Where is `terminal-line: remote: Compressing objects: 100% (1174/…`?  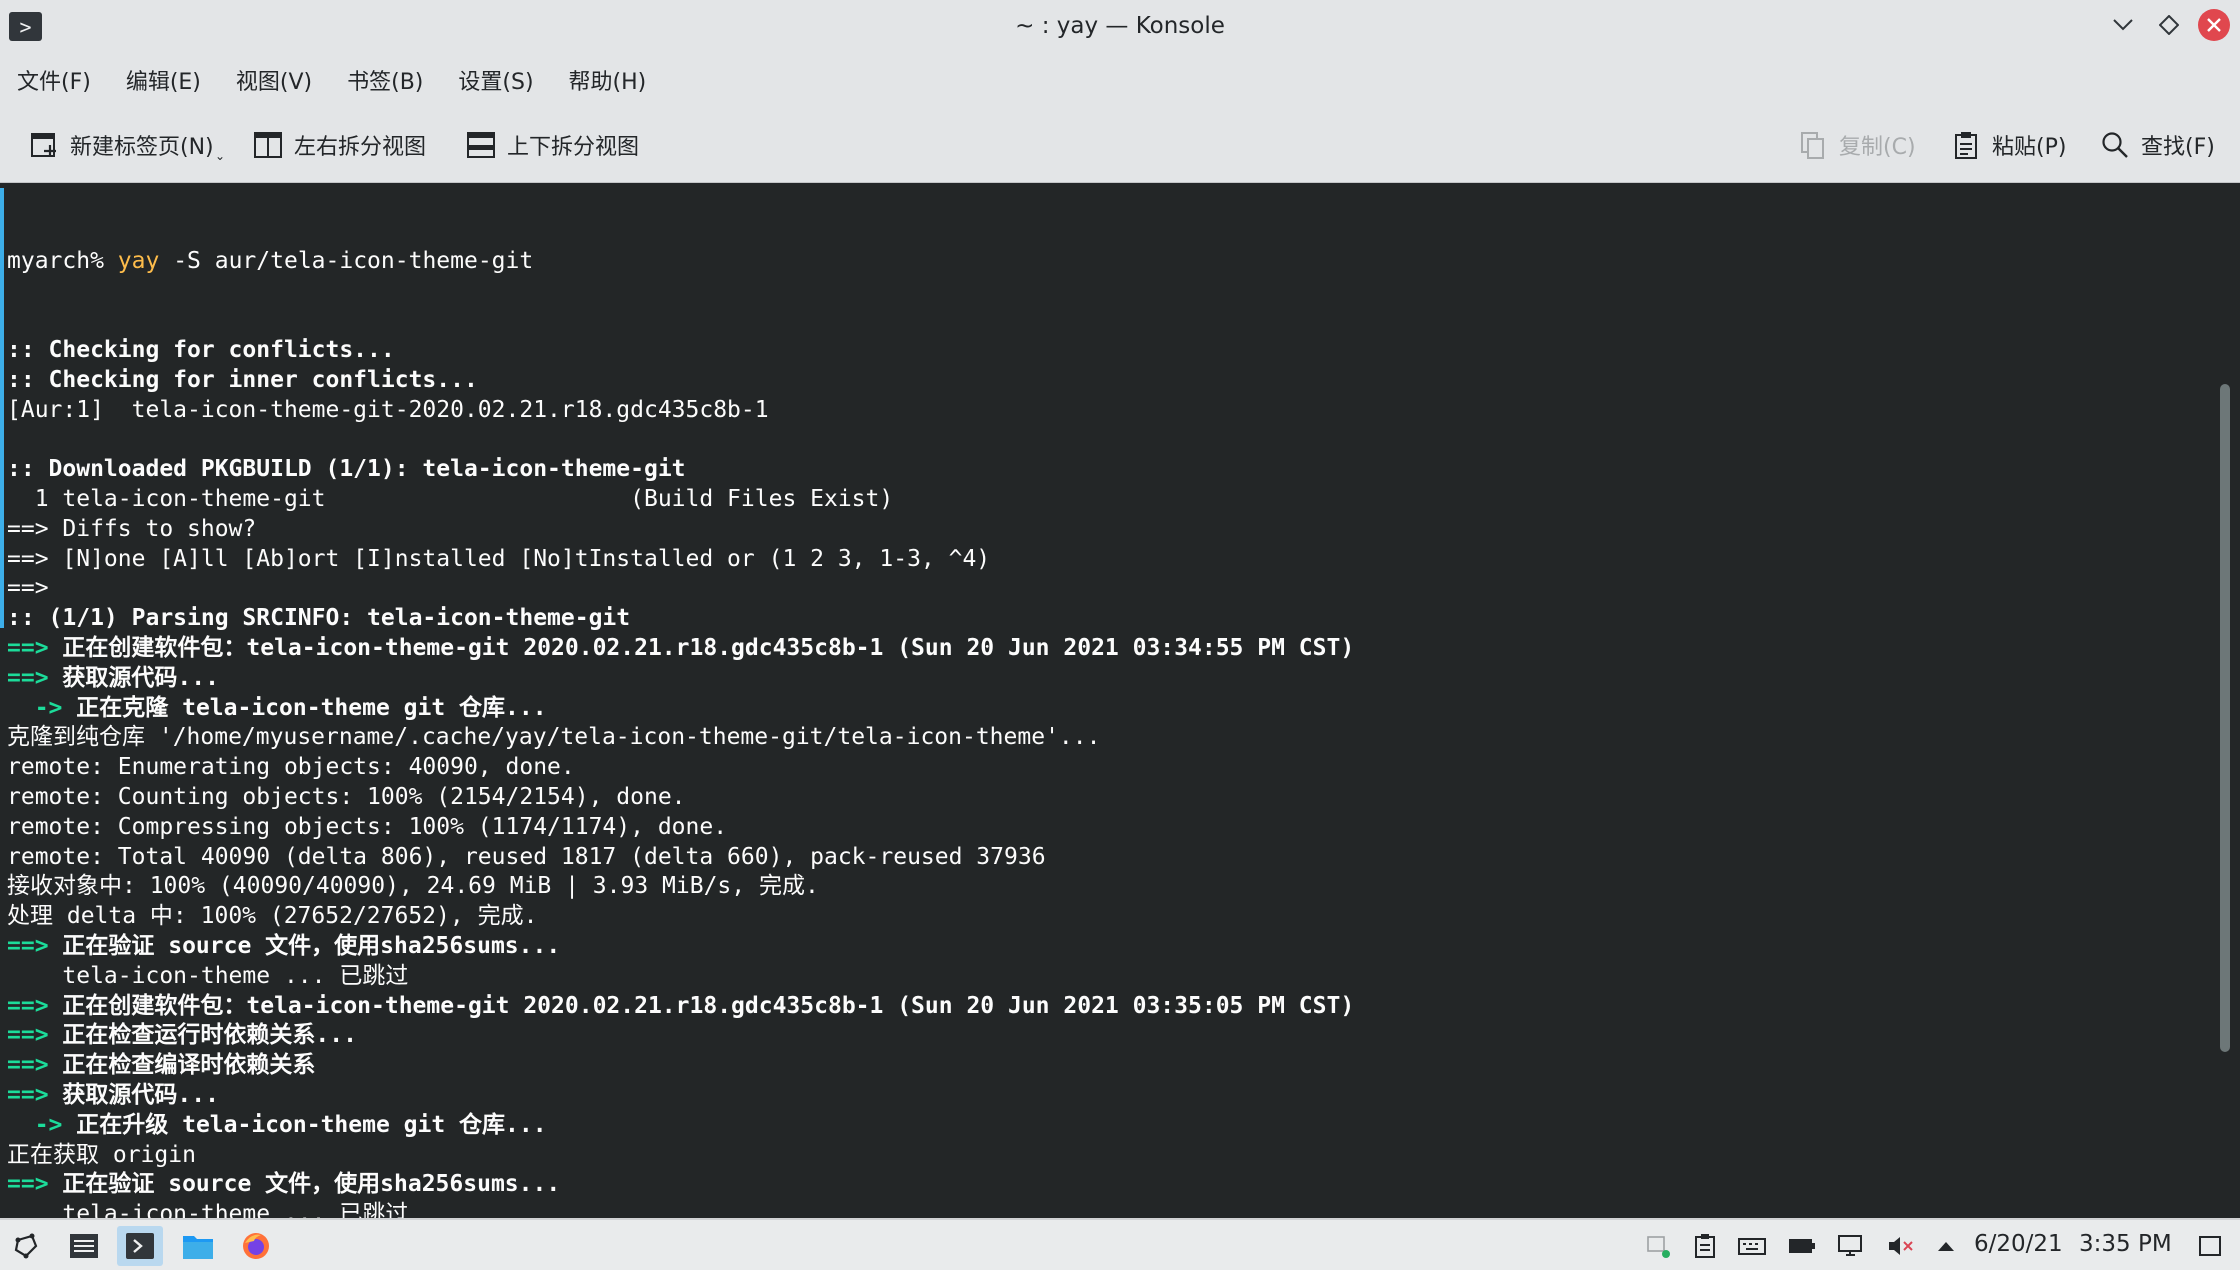
terminal-line: remote: Compressing objects: 100% (1174/… is located at coordinates (680, 828).